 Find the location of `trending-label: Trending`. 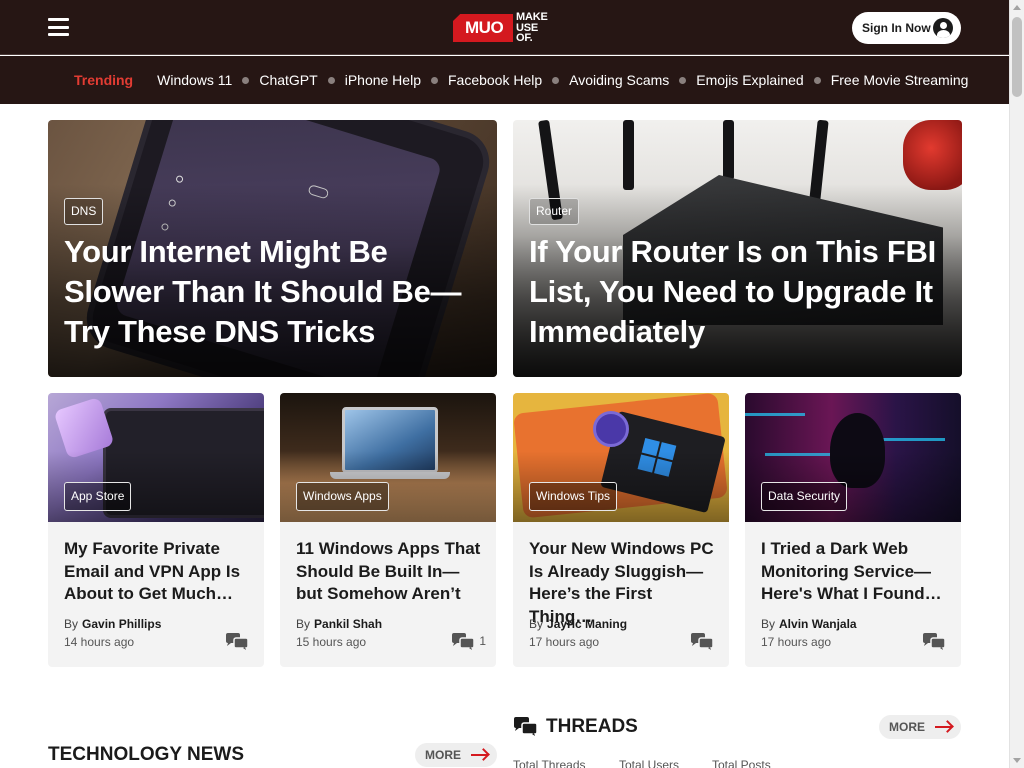

trending-label: Trending is located at coordinates (104, 80).